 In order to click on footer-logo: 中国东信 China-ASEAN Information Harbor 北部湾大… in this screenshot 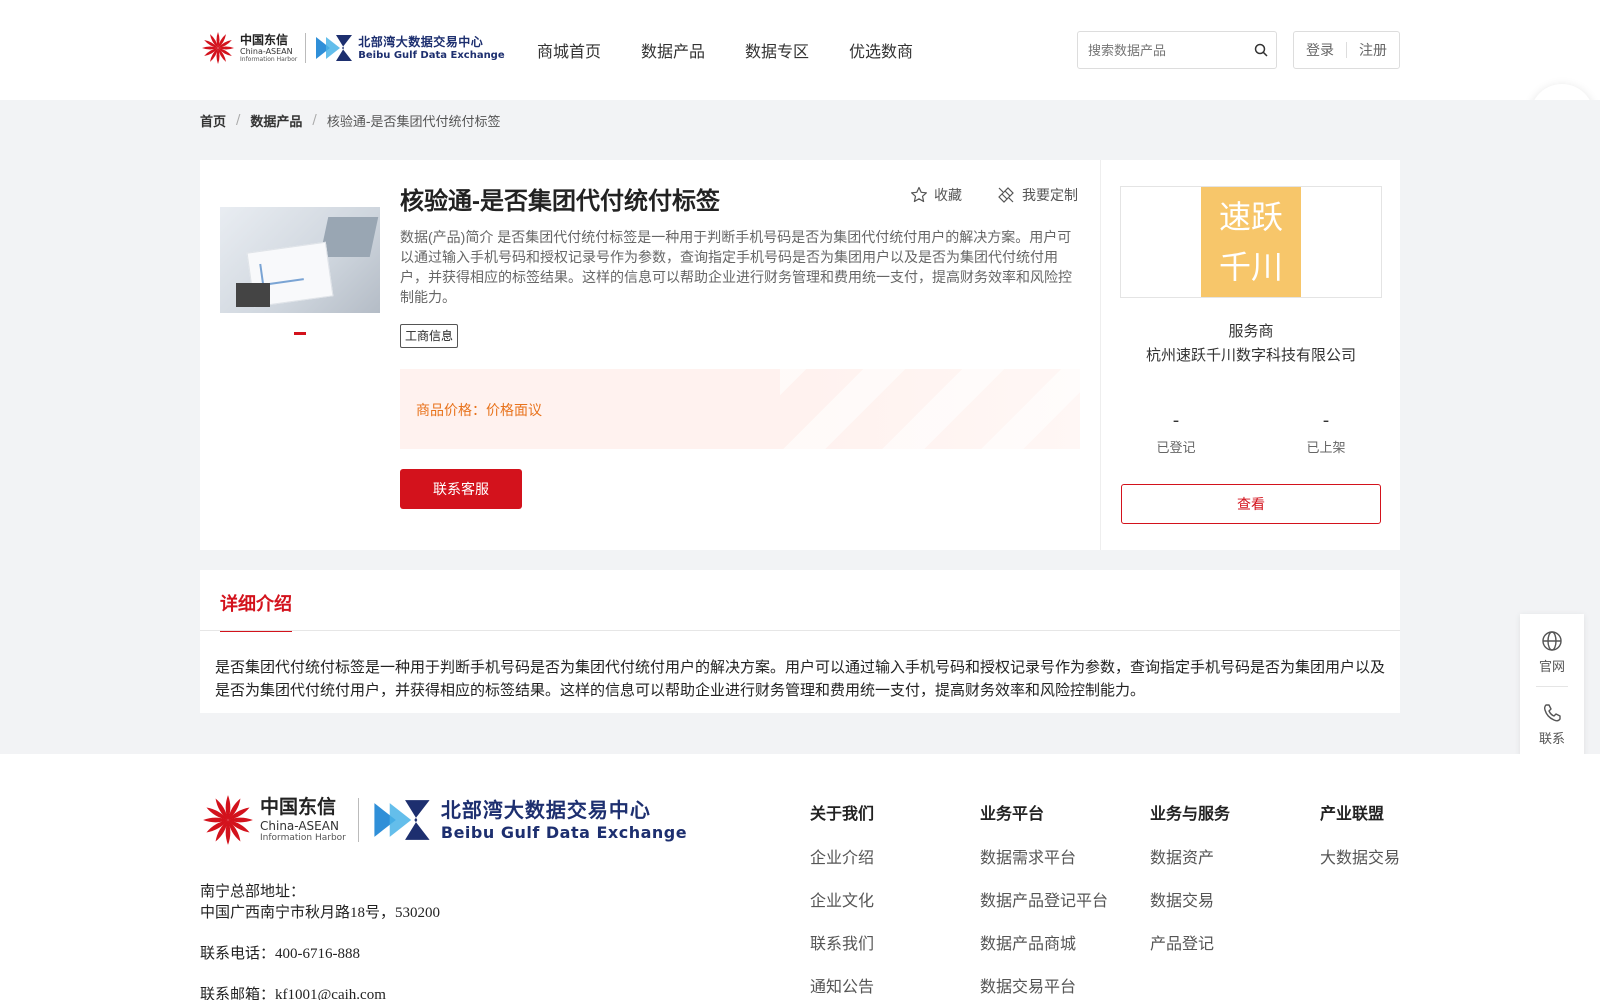, I will do `click(443, 820)`.